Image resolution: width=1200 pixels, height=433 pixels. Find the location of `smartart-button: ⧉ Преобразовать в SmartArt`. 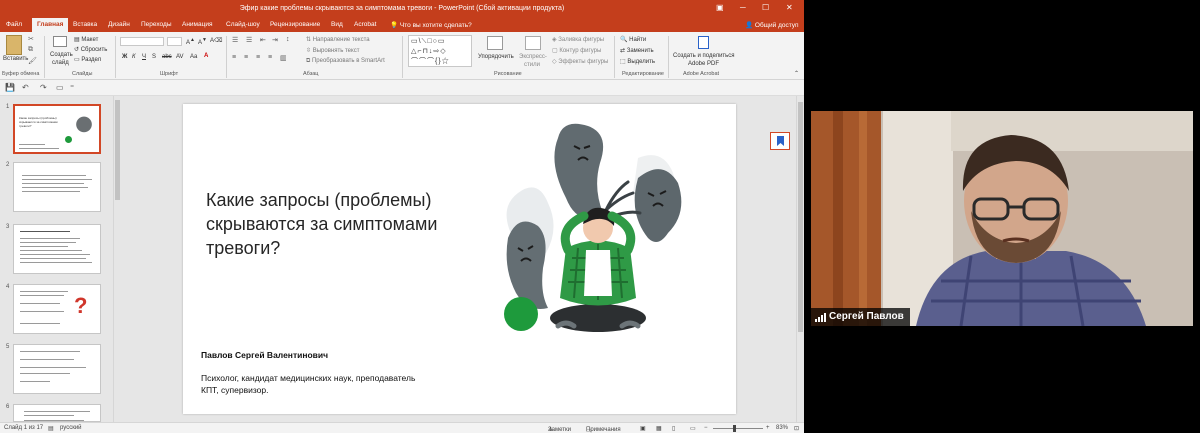

smartart-button: ⧉ Преобразовать в SmartArt is located at coordinates (345, 61).